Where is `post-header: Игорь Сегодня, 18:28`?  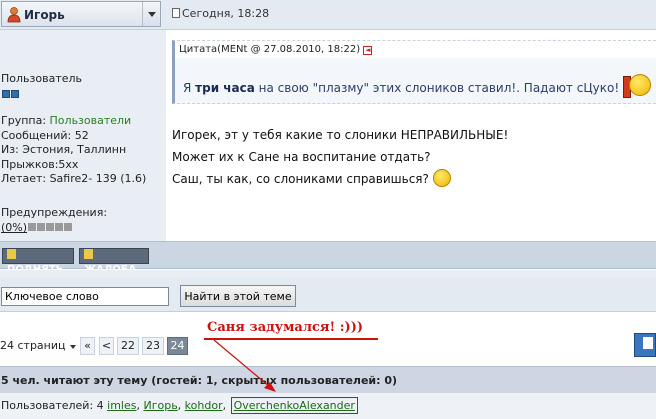
post-header: Игорь Сегодня, 18:28 is located at coordinates (328, 15).